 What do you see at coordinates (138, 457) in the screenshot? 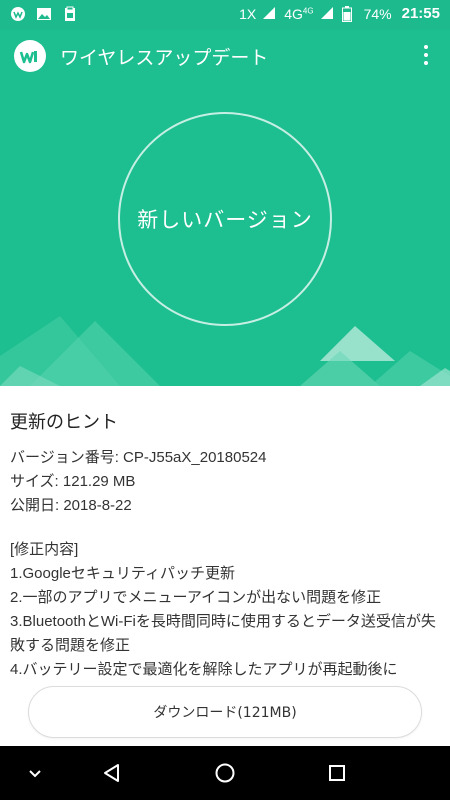
I see `version-number: バージョン番号: CP-J55aX_20180524` at bounding box center [138, 457].